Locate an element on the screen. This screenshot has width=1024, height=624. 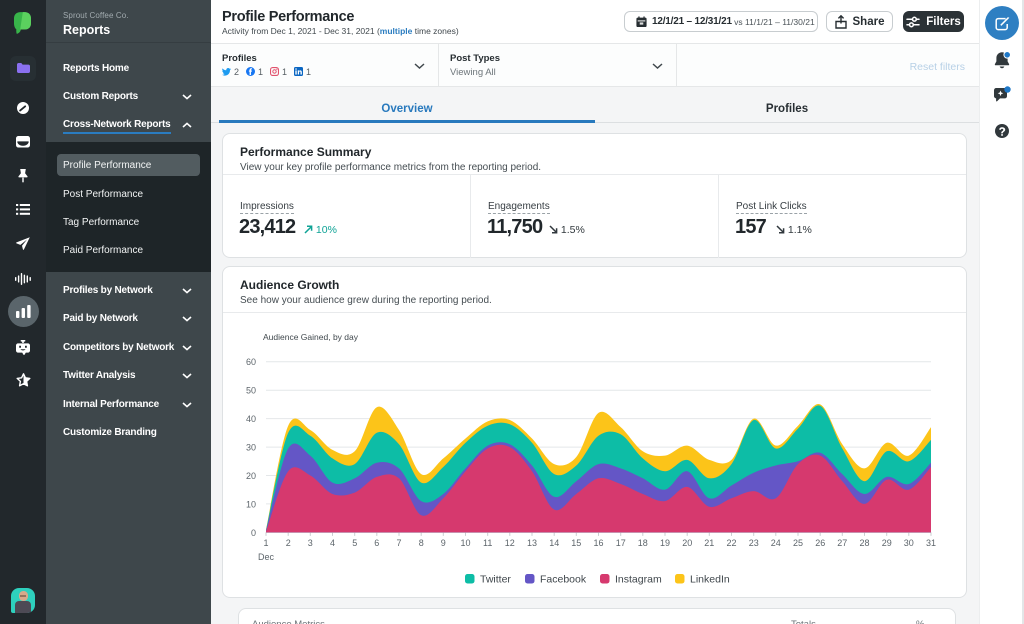
svg-text: 14 is located at coordinates (554, 543).